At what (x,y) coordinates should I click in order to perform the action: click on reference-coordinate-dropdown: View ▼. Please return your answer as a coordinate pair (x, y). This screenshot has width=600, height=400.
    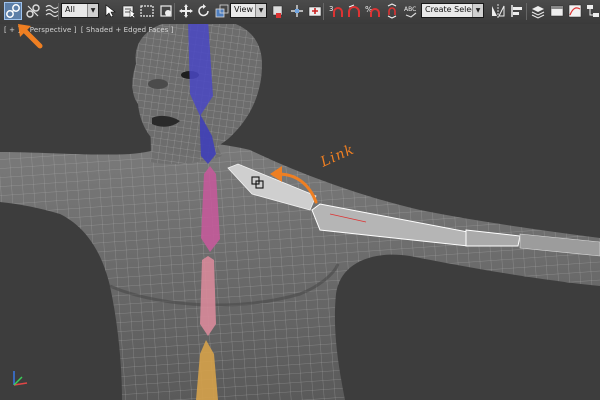
    Looking at the image, I should click on (248, 10).